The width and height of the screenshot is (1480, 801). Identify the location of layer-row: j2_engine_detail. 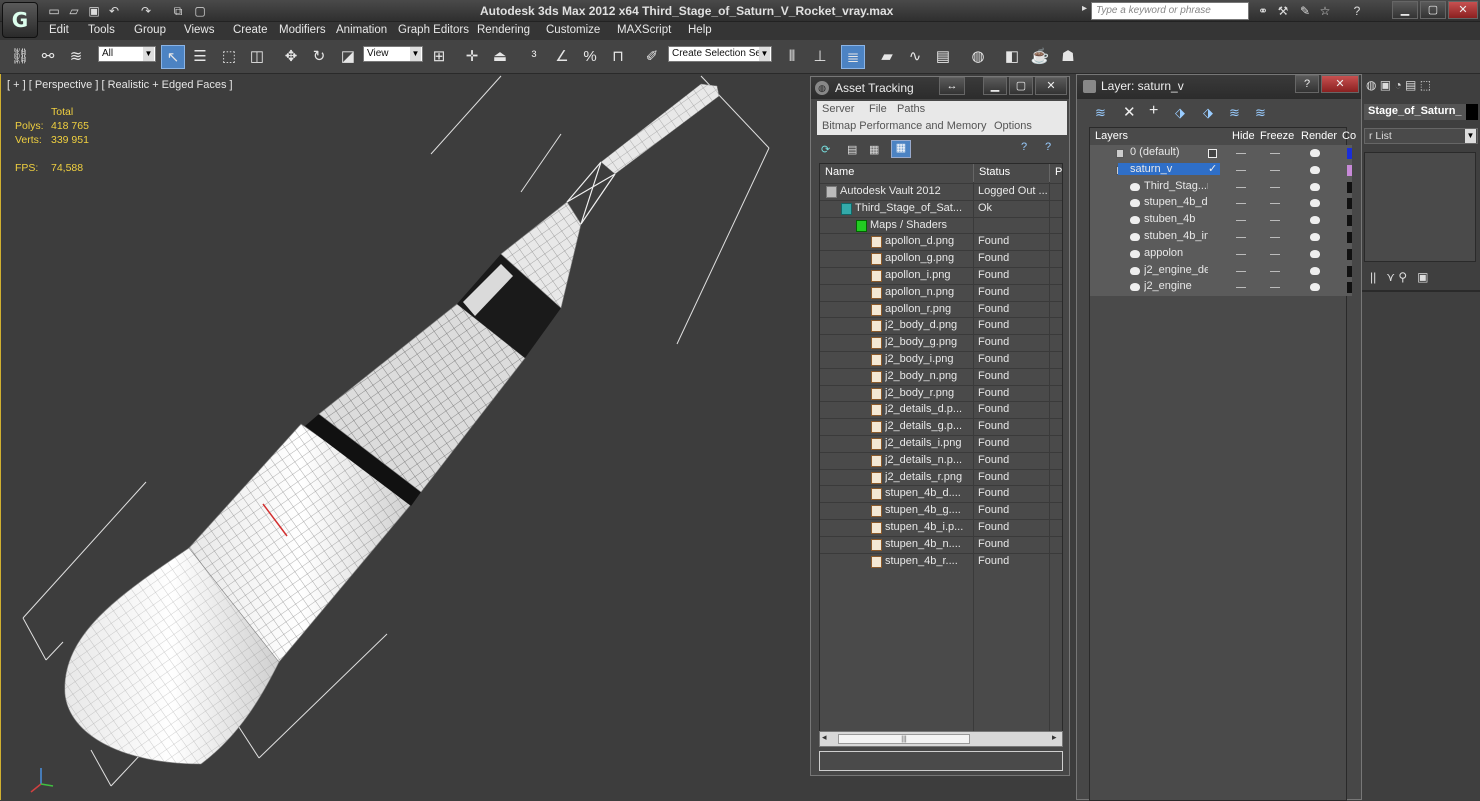
(1221, 271).